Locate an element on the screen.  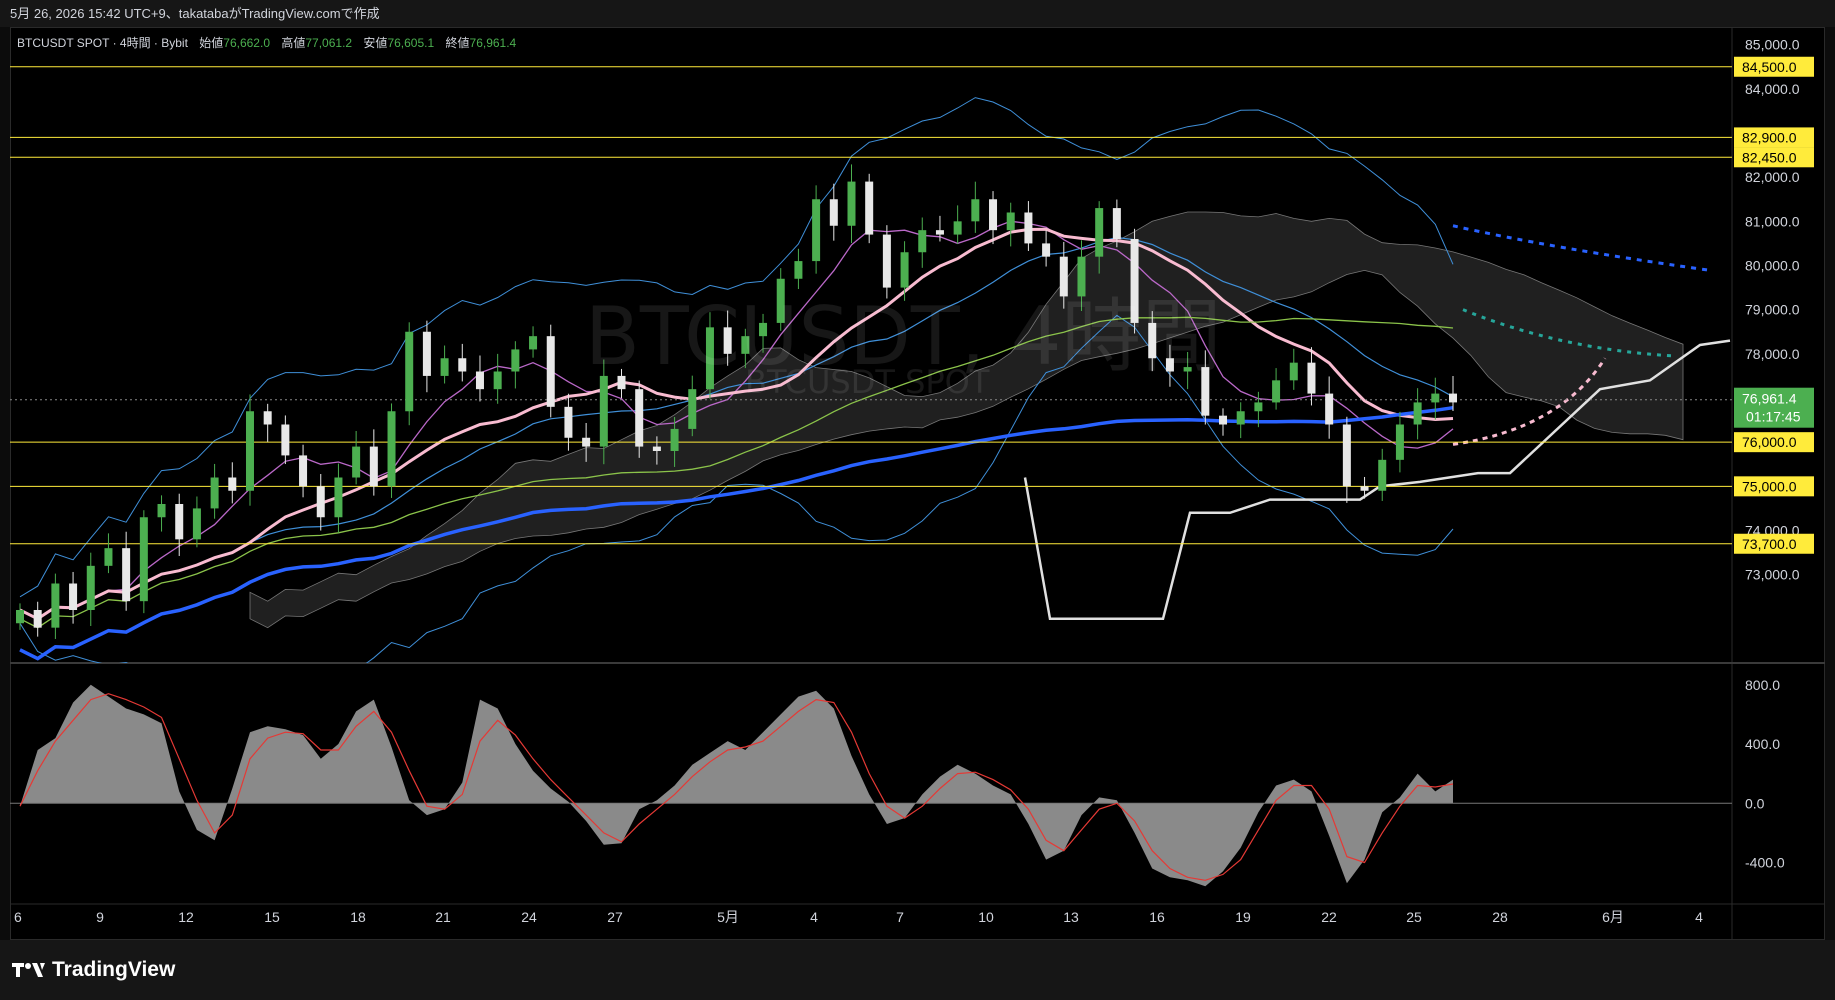
x-tick-label: 12 is located at coordinates (186, 917).